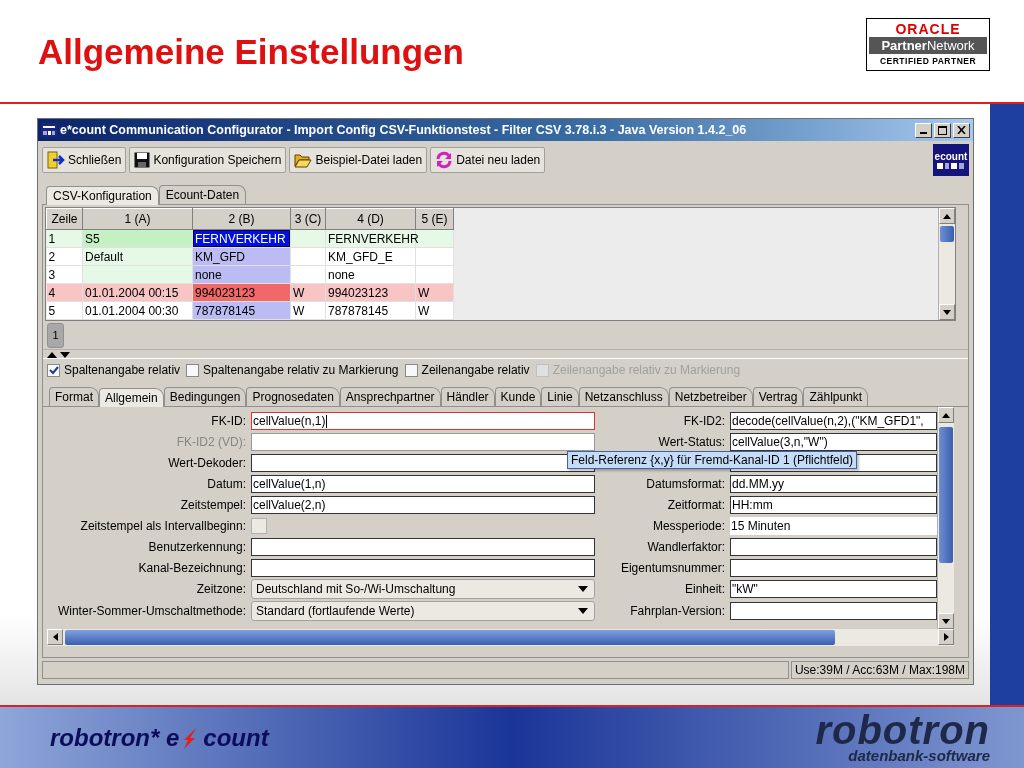 The width and height of the screenshot is (1024, 768). What do you see at coordinates (64, 310) in the screenshot?
I see `table-cell: 5` at bounding box center [64, 310].